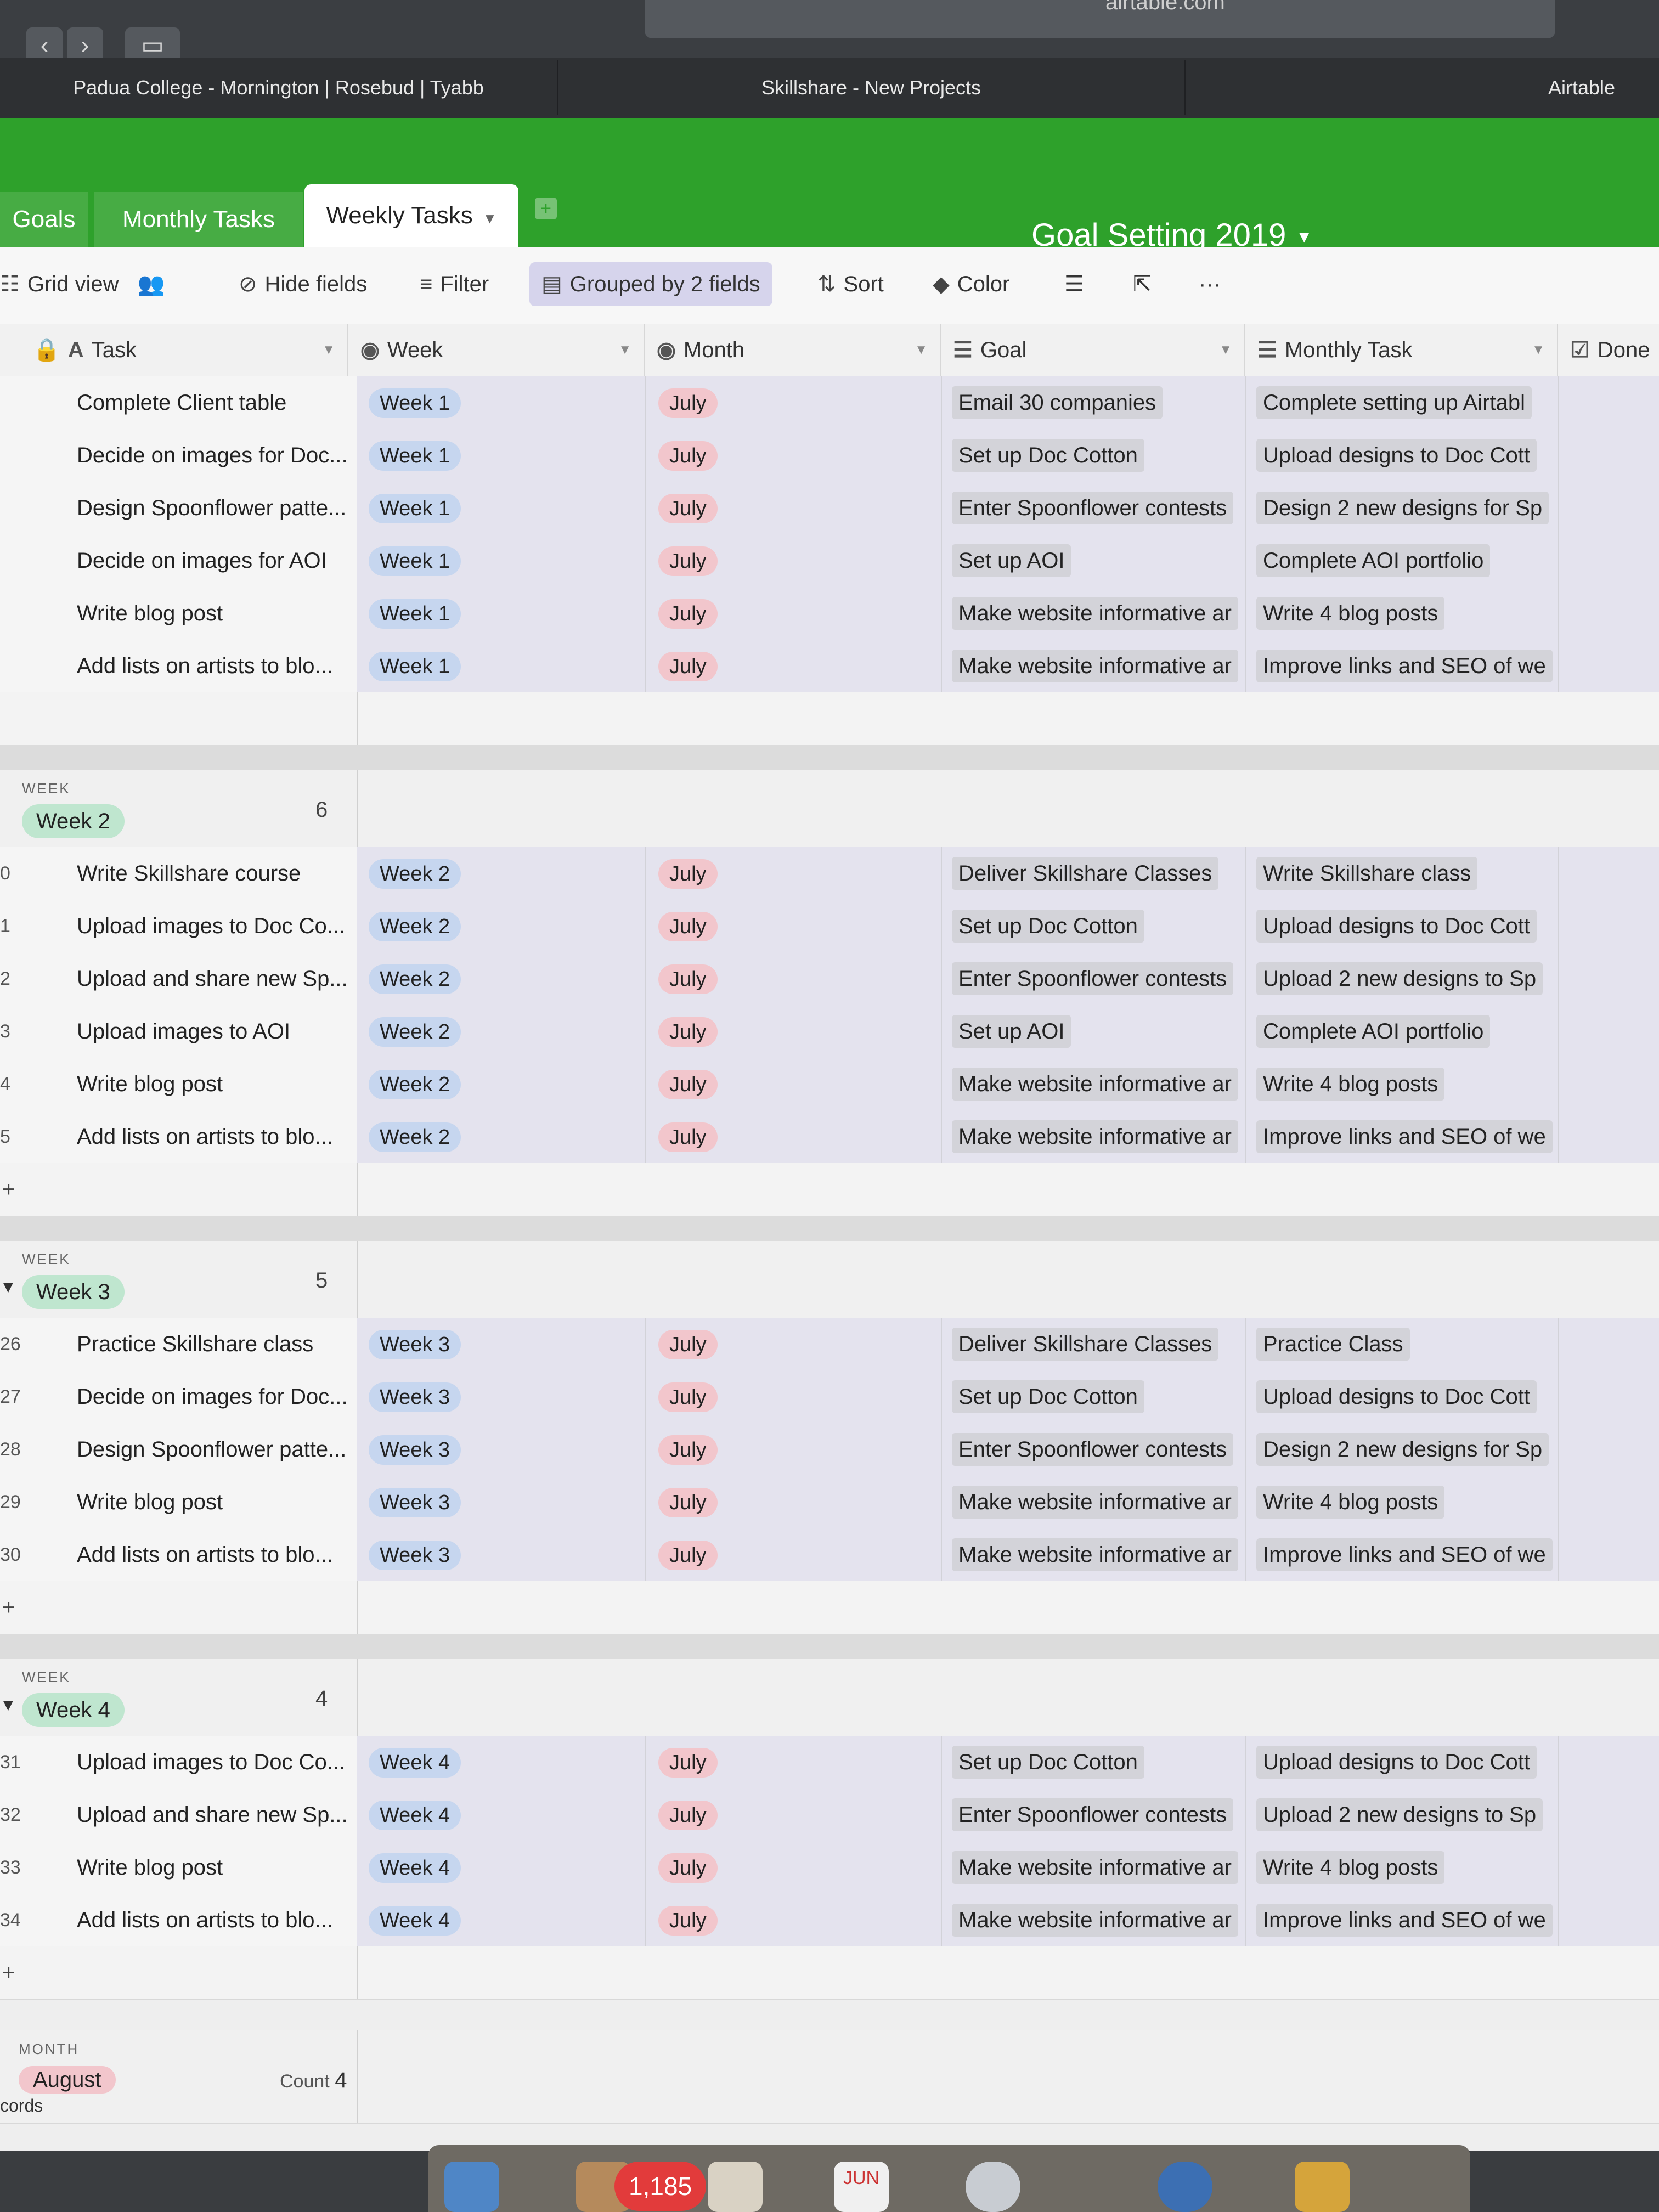  I want to click on filter-button: ≡ Filter, so click(454, 284).